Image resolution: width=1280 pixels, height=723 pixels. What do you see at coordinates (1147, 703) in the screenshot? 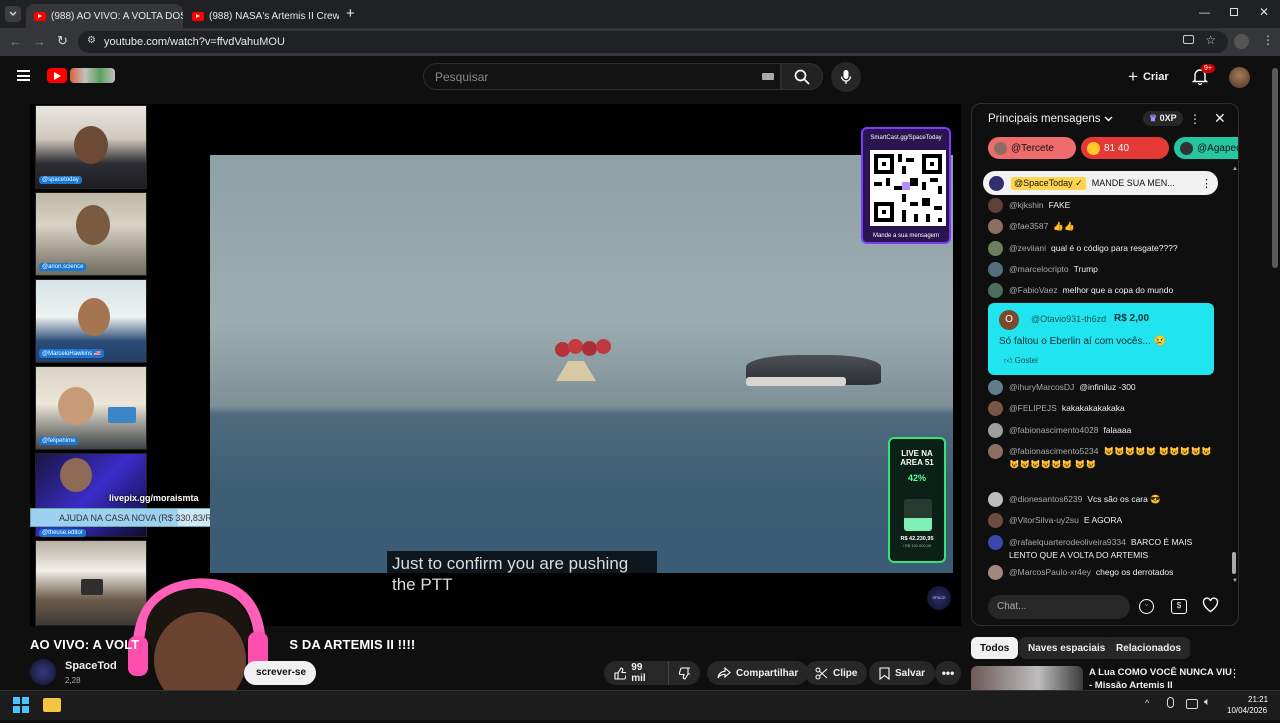
I see `tray-chevron-icon: ^` at bounding box center [1147, 703].